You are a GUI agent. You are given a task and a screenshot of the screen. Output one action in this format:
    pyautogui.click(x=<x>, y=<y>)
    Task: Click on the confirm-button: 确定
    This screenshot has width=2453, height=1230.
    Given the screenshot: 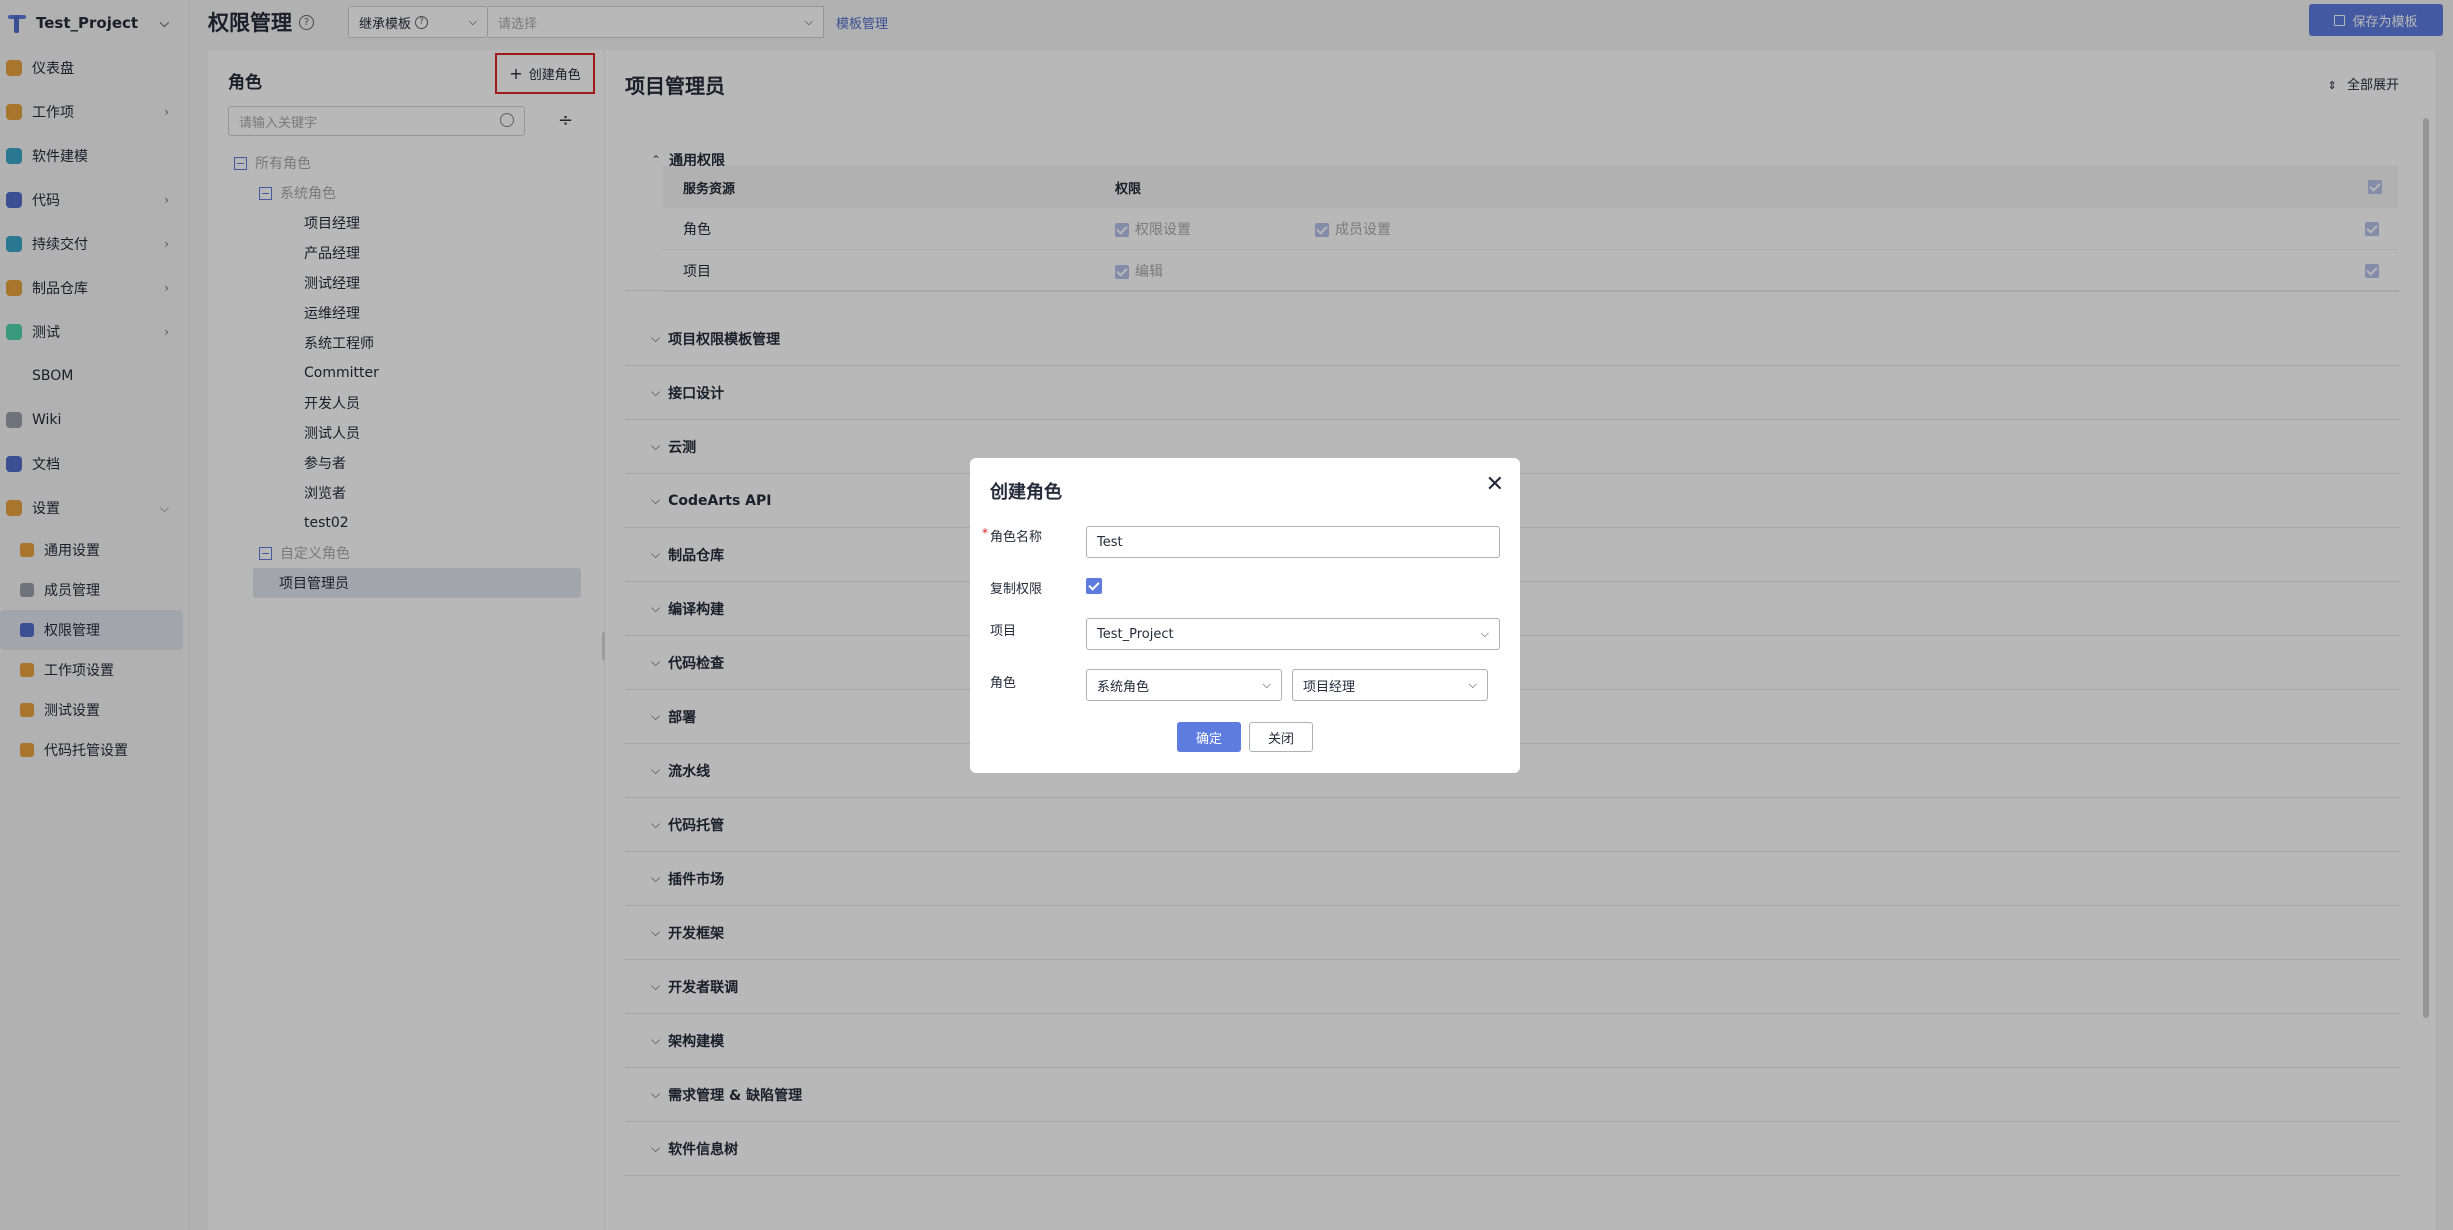 What is the action you would take?
    pyautogui.click(x=1209, y=737)
    